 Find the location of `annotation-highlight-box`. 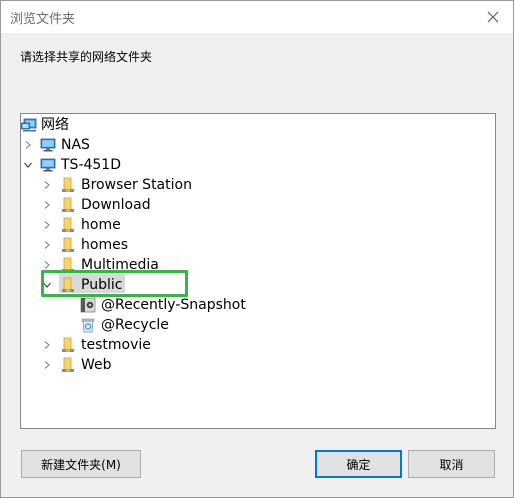

annotation-highlight-box is located at coordinates (114, 283).